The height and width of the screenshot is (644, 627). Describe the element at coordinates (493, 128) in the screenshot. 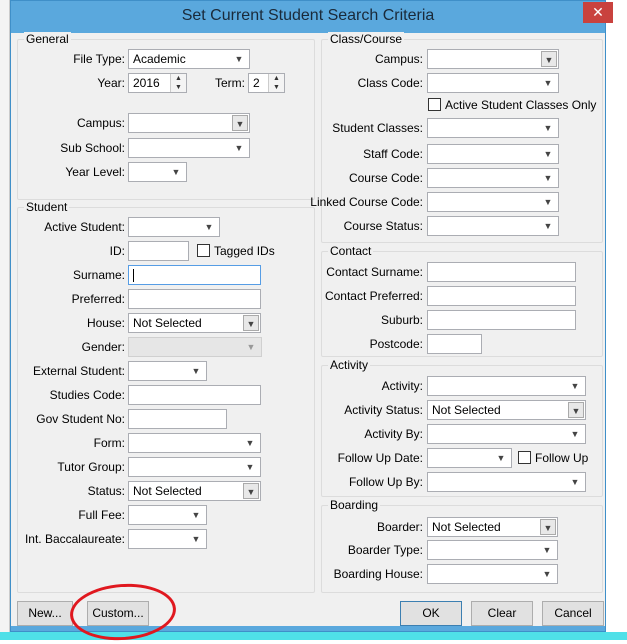

I see `student-classes-dropdown: ▼` at that location.